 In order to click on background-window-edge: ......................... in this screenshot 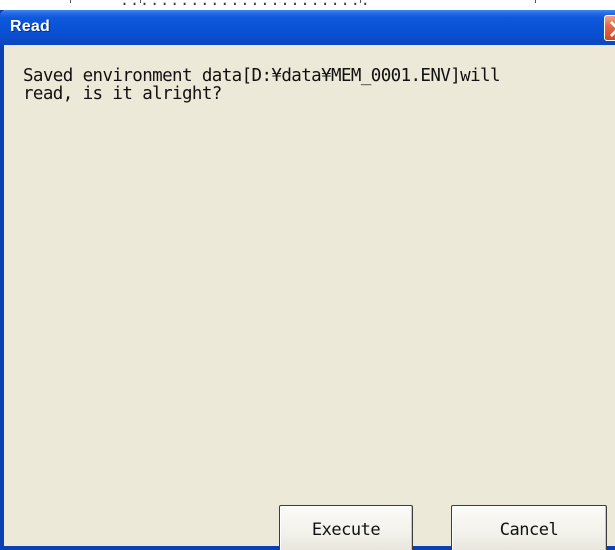, I will do `click(307, 5)`.